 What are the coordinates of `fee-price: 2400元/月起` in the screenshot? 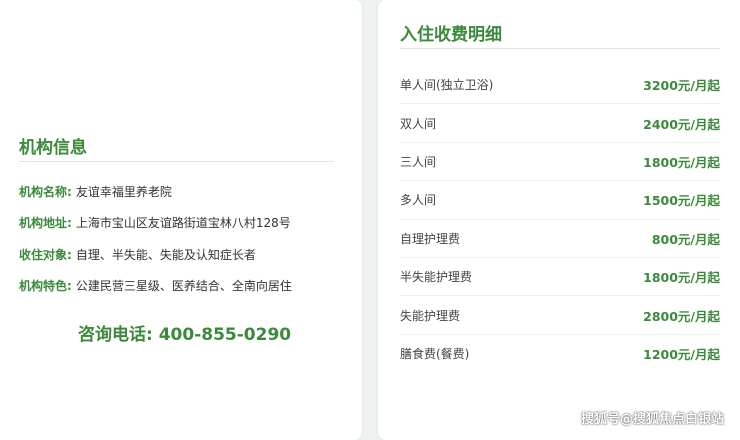 It's located at (681, 124).